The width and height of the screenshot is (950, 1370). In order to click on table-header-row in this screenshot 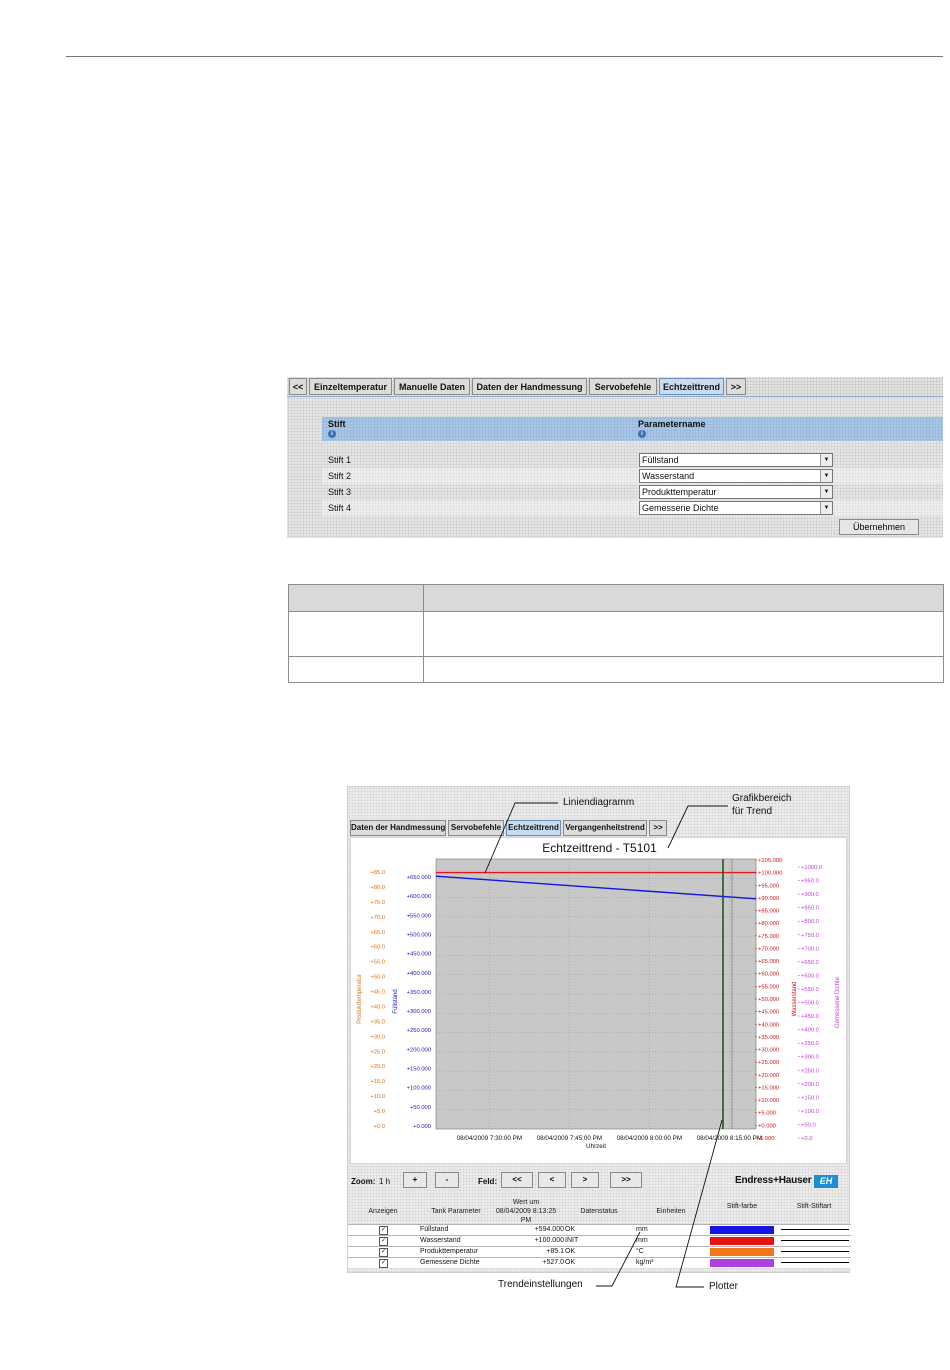, I will do `click(616, 598)`.